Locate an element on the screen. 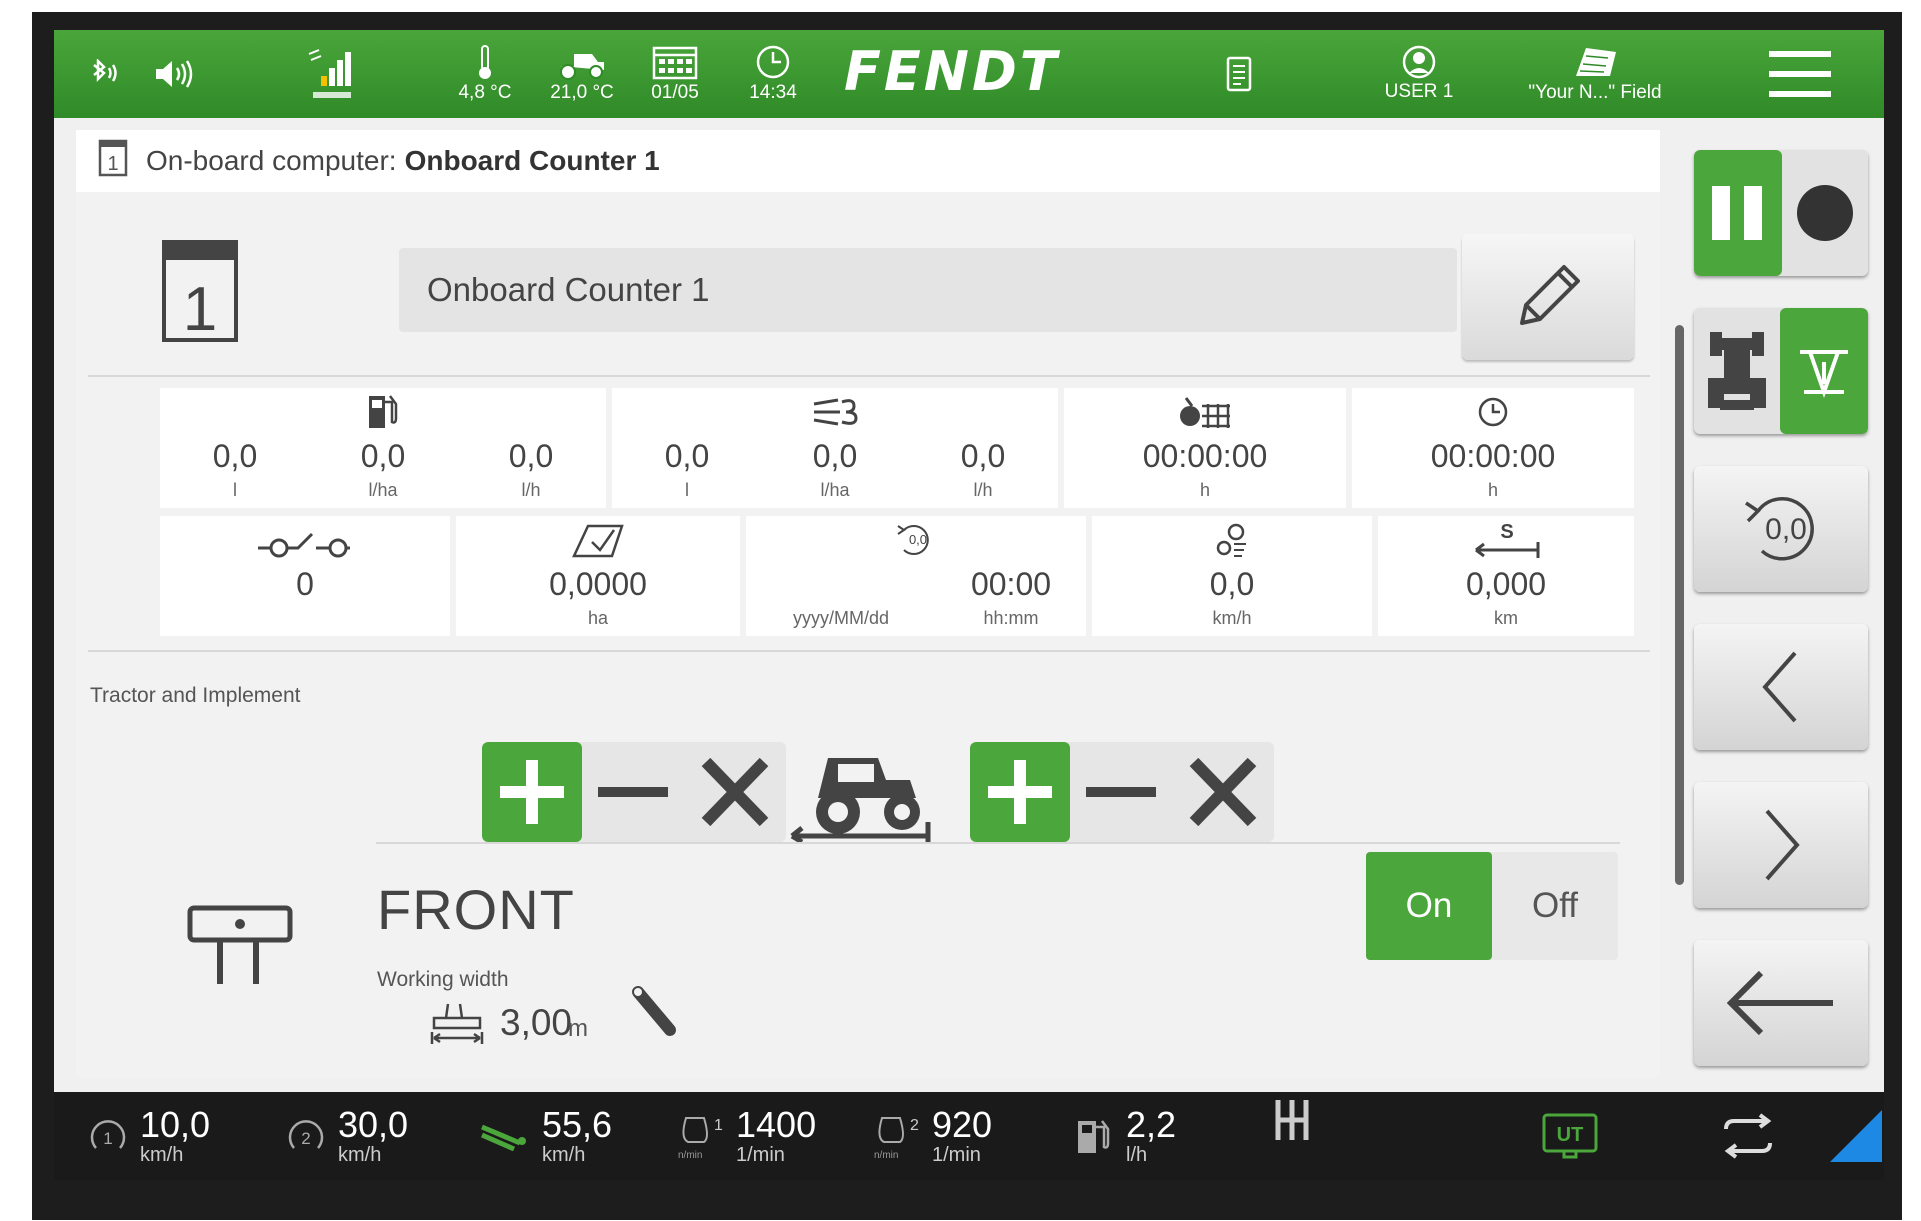 The height and width of the screenshot is (1221, 1921). work-hours-value: 00:00:00 is located at coordinates (1205, 456).